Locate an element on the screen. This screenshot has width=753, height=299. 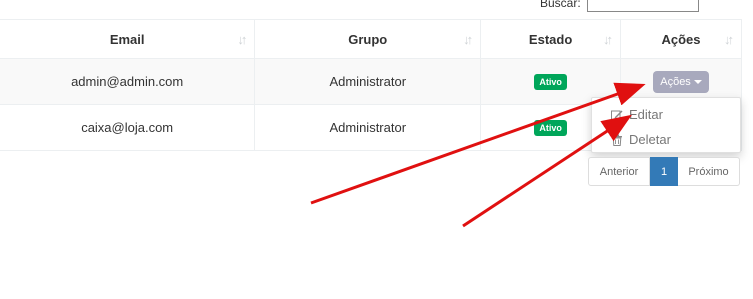
column-header-label: Ações is located at coordinates (681, 39).